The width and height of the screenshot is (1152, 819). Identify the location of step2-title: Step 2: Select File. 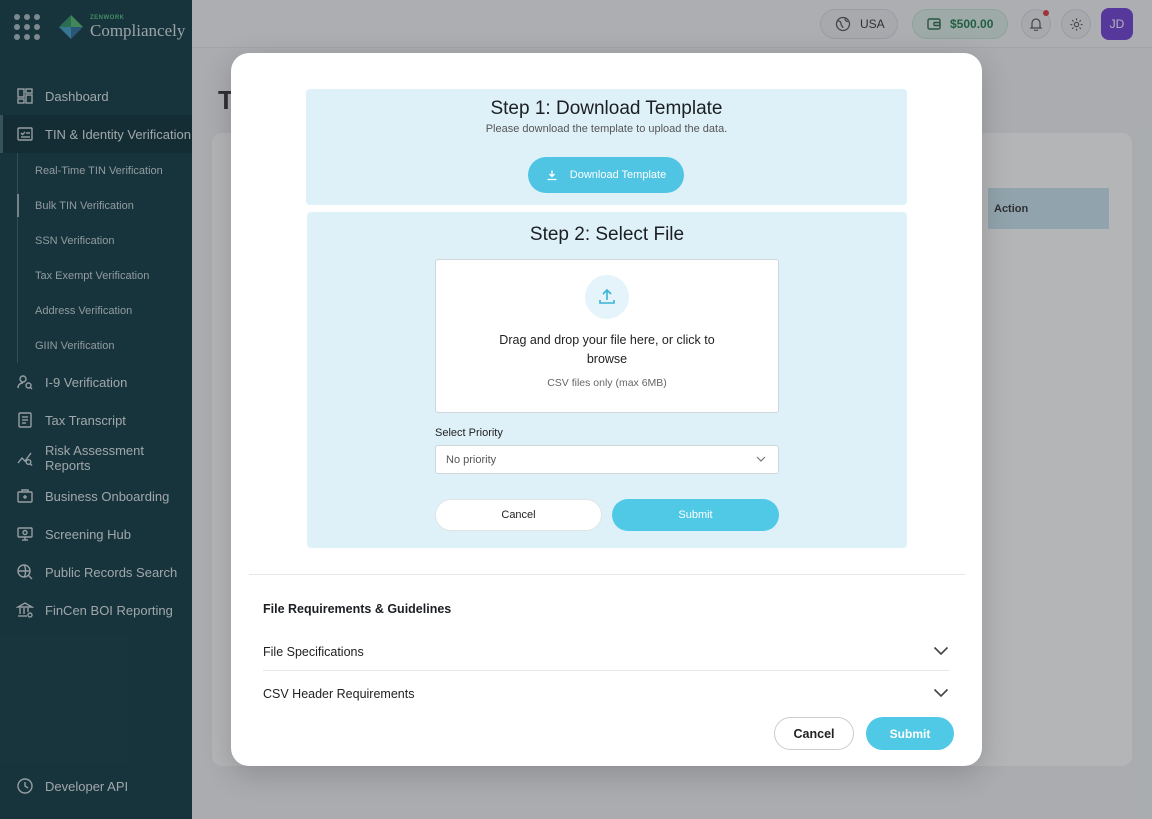
(607, 234).